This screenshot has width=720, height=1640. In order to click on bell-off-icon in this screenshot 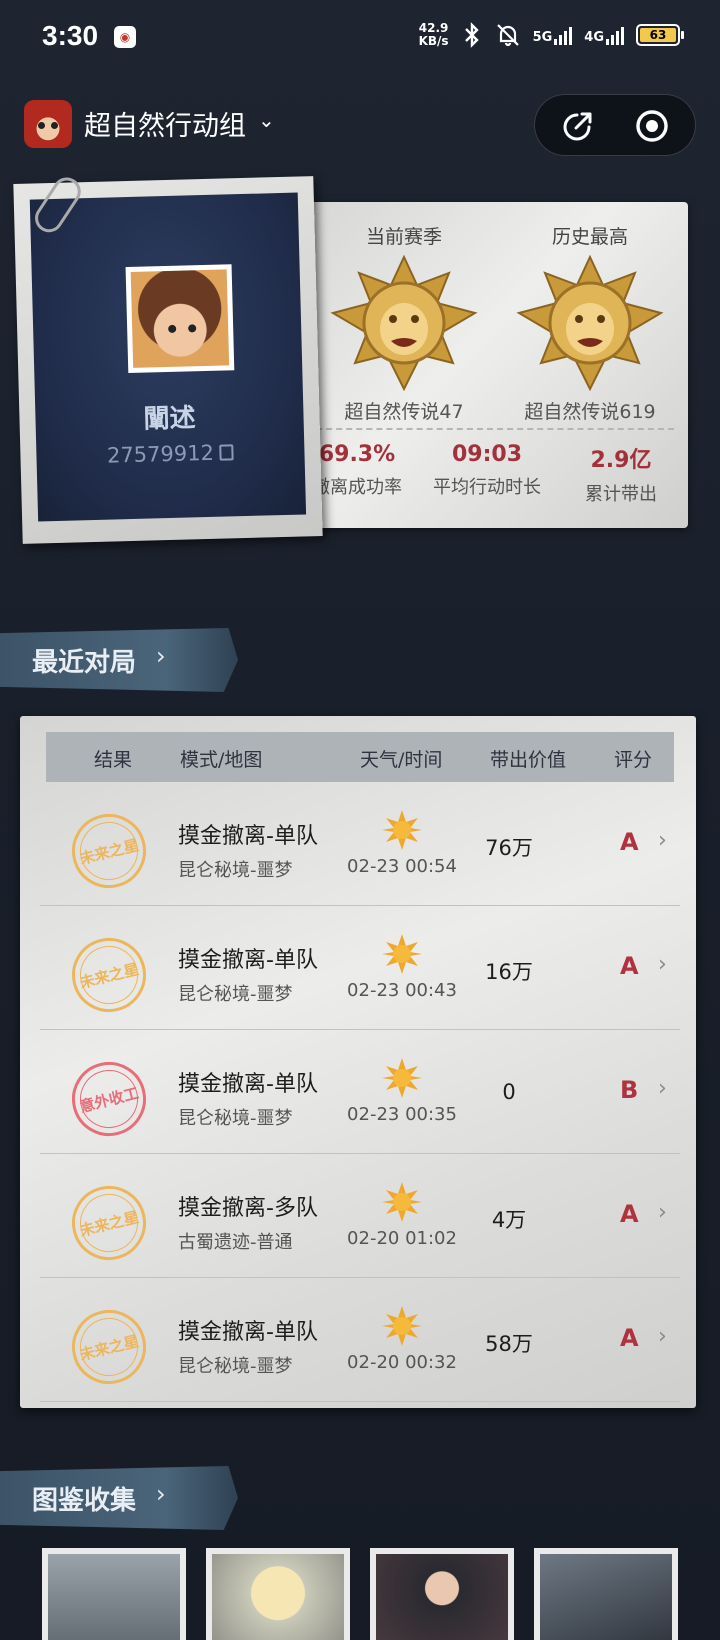, I will do `click(507, 35)`.